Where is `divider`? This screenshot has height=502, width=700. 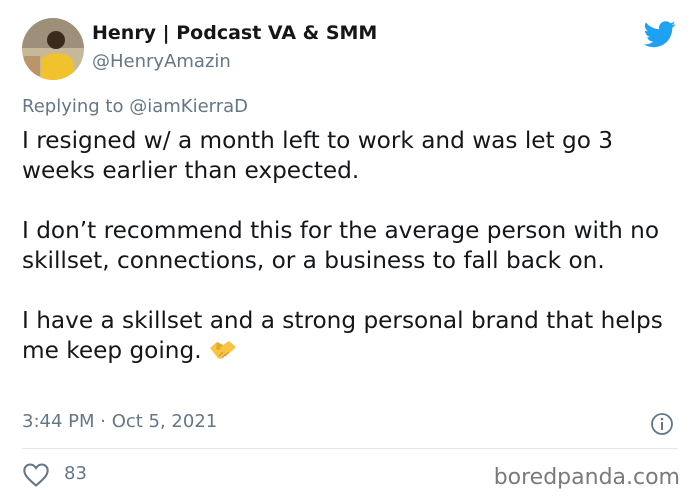
divider is located at coordinates (350, 448).